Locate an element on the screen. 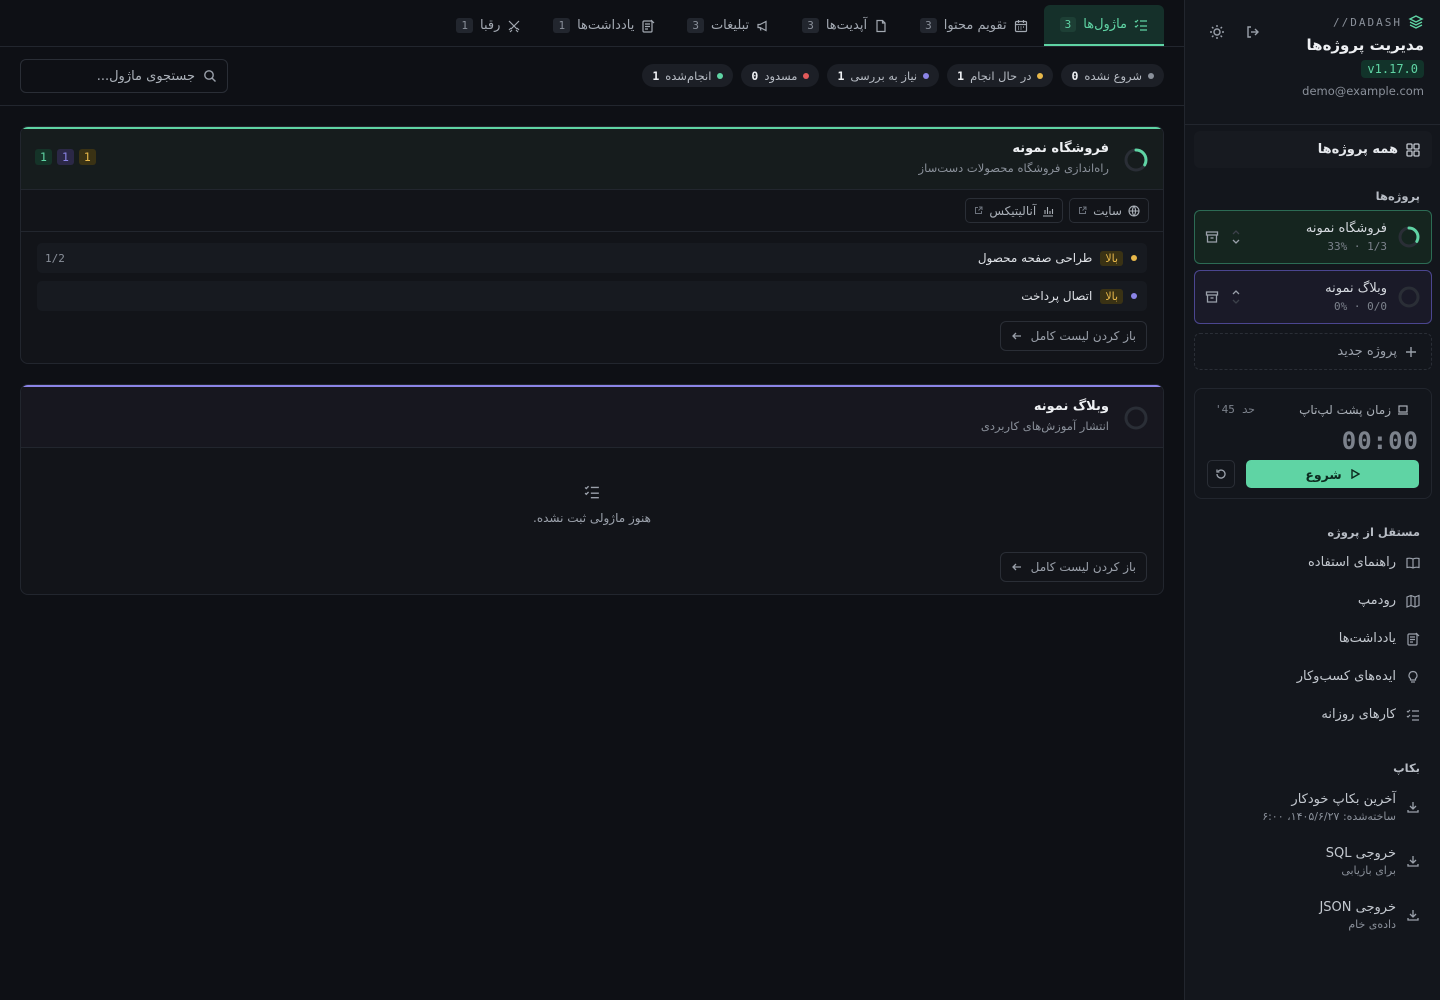 The height and width of the screenshot is (1000, 1440). tab-notes: یادداشت‌ها 1 is located at coordinates (604, 25).